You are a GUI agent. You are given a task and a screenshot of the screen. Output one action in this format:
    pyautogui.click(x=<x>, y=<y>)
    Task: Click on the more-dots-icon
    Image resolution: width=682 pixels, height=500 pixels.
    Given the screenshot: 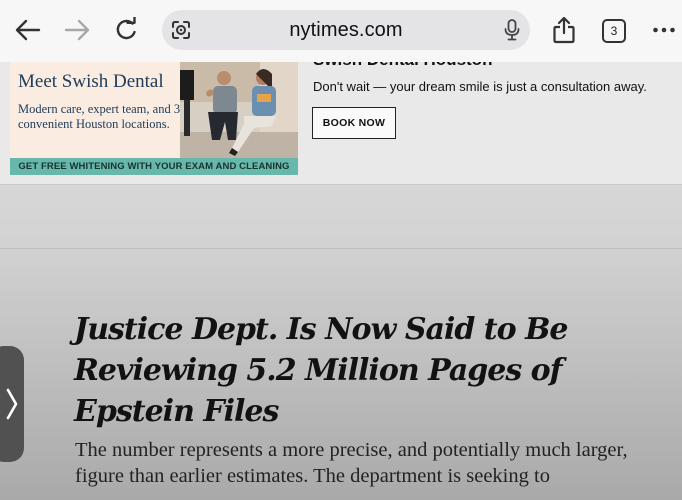 What is the action you would take?
    pyautogui.click(x=664, y=30)
    